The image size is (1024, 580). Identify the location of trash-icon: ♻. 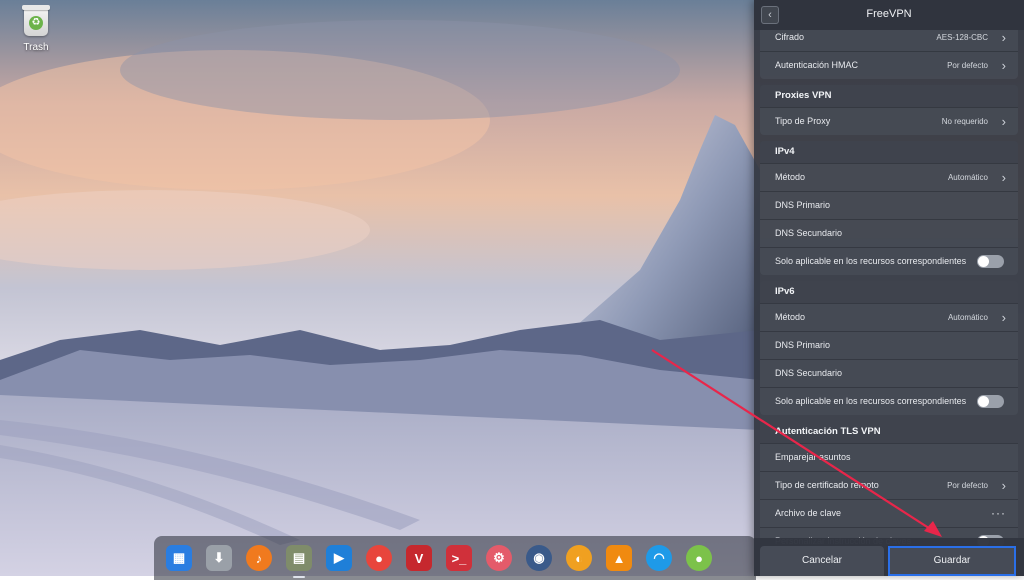
(36, 20).